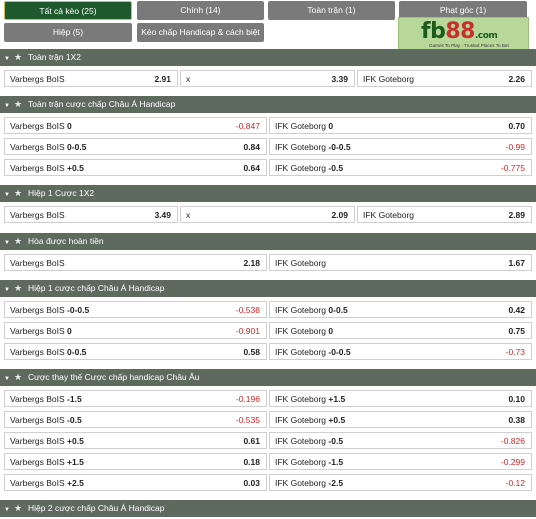 Image resolution: width=536 pixels, height=519 pixels. Describe the element at coordinates (135, 309) in the screenshot. I see `odds-cell: Varbergs BoIS -0-0.5 -0.538` at that location.